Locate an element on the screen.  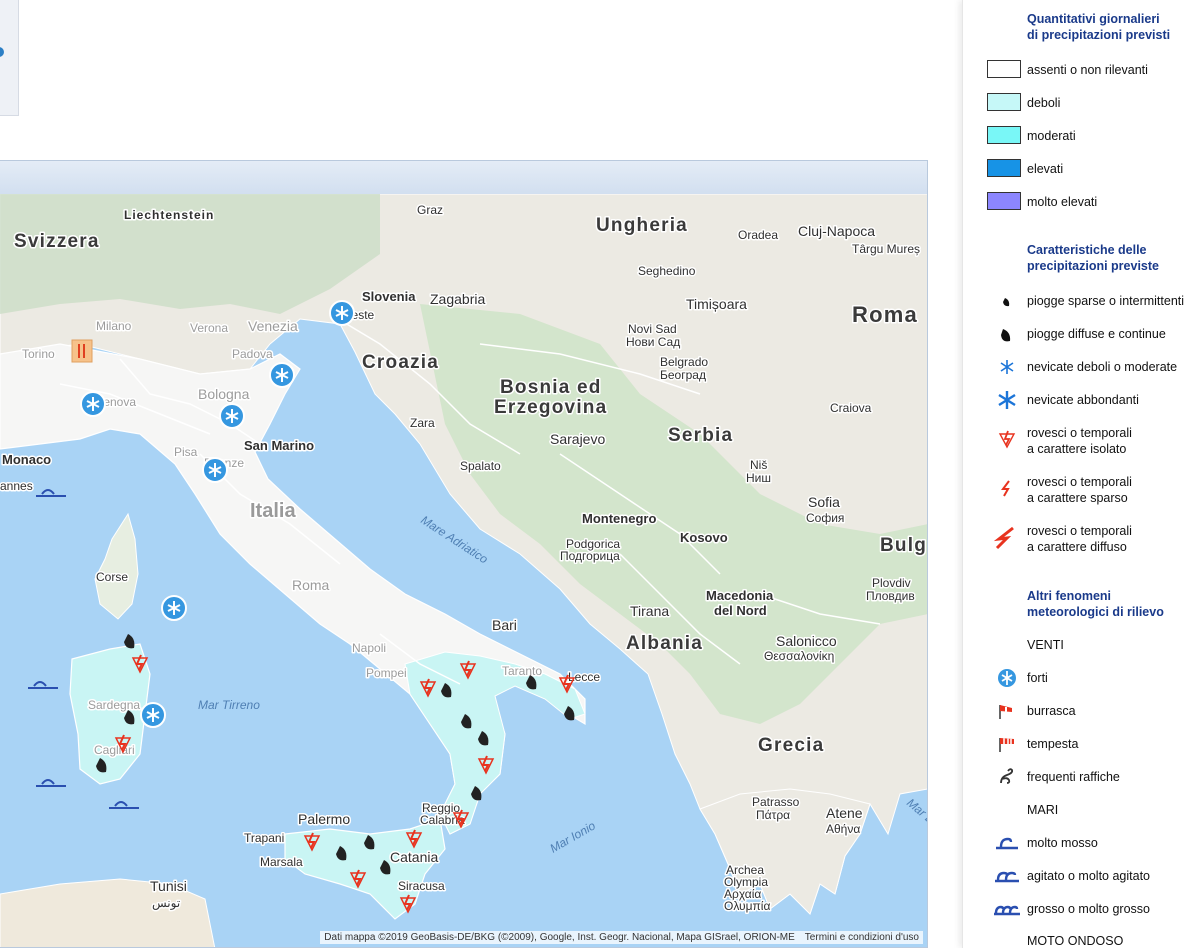
svg-text: Padova is located at coordinates (252, 354).